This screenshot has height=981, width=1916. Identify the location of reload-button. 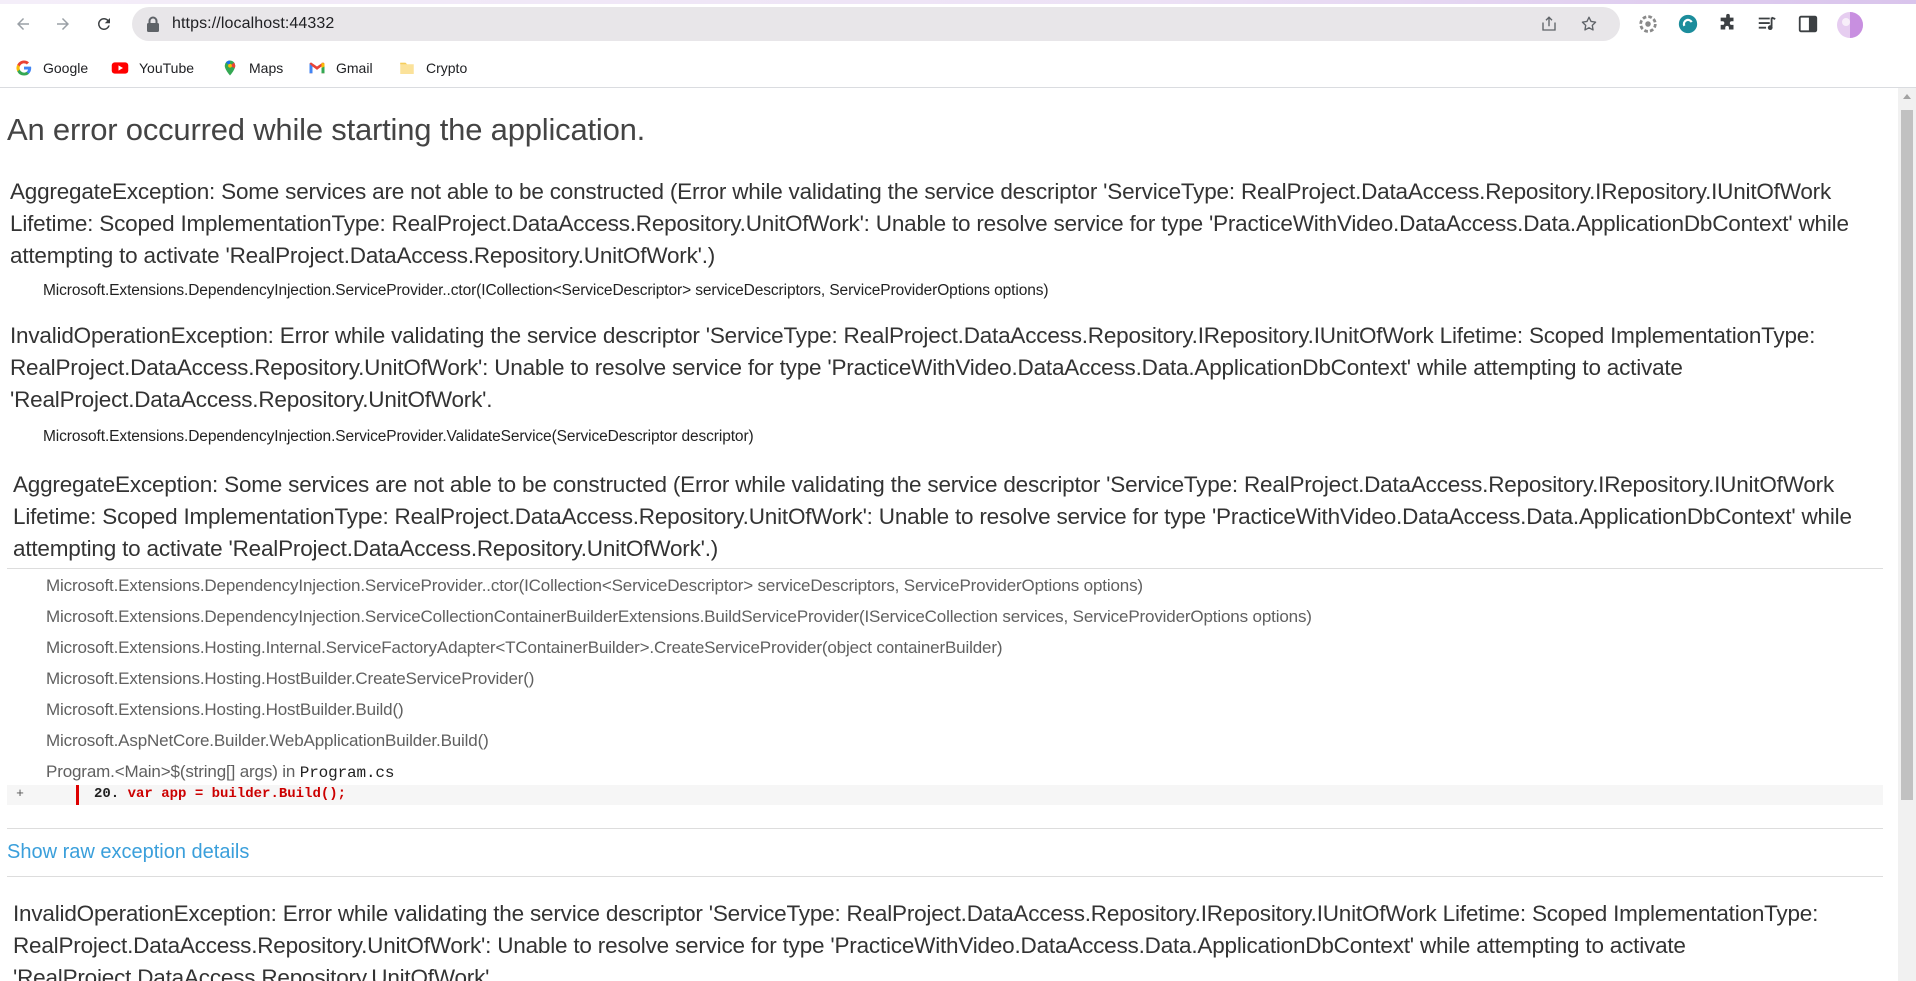
(104, 24).